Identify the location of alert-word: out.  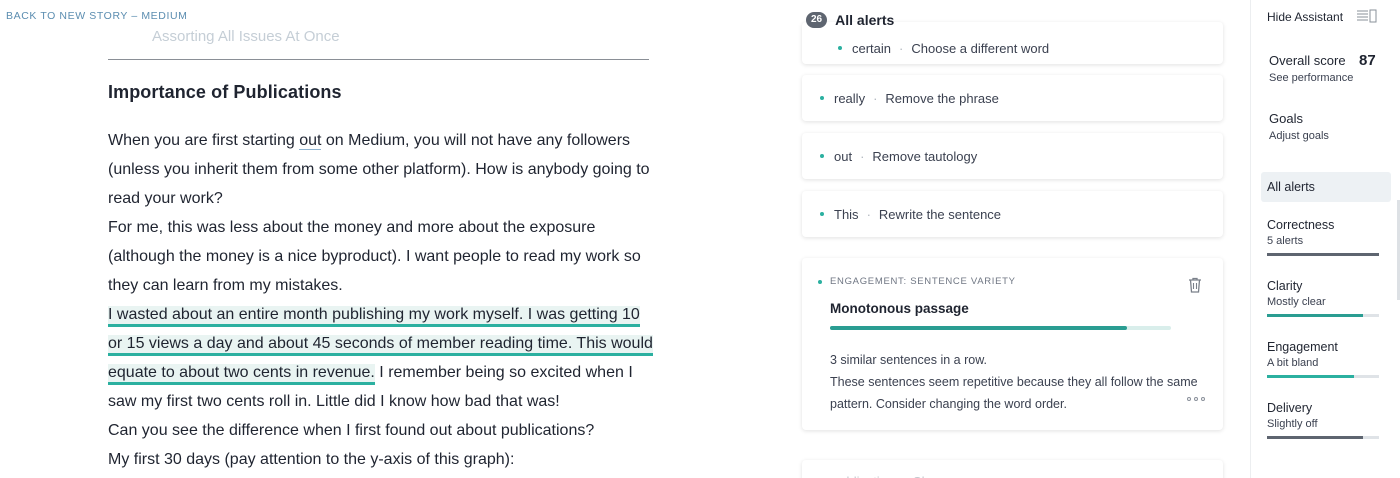
(843, 156).